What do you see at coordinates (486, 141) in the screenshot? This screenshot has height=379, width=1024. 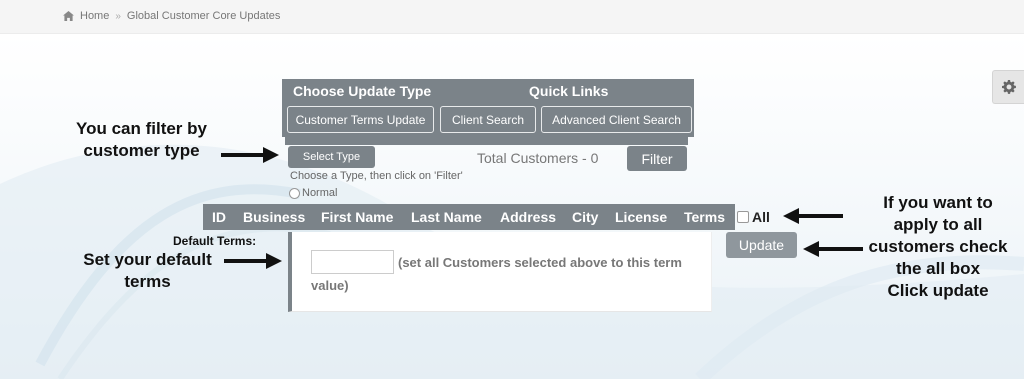 I see `panel-divider` at bounding box center [486, 141].